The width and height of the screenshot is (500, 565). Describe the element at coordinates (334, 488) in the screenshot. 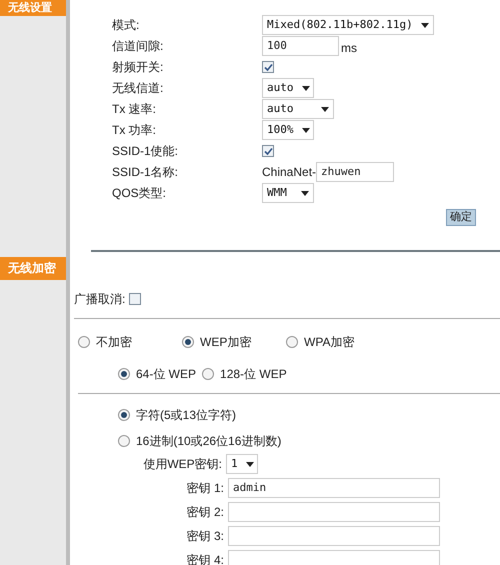

I see `input-field: admin` at that location.